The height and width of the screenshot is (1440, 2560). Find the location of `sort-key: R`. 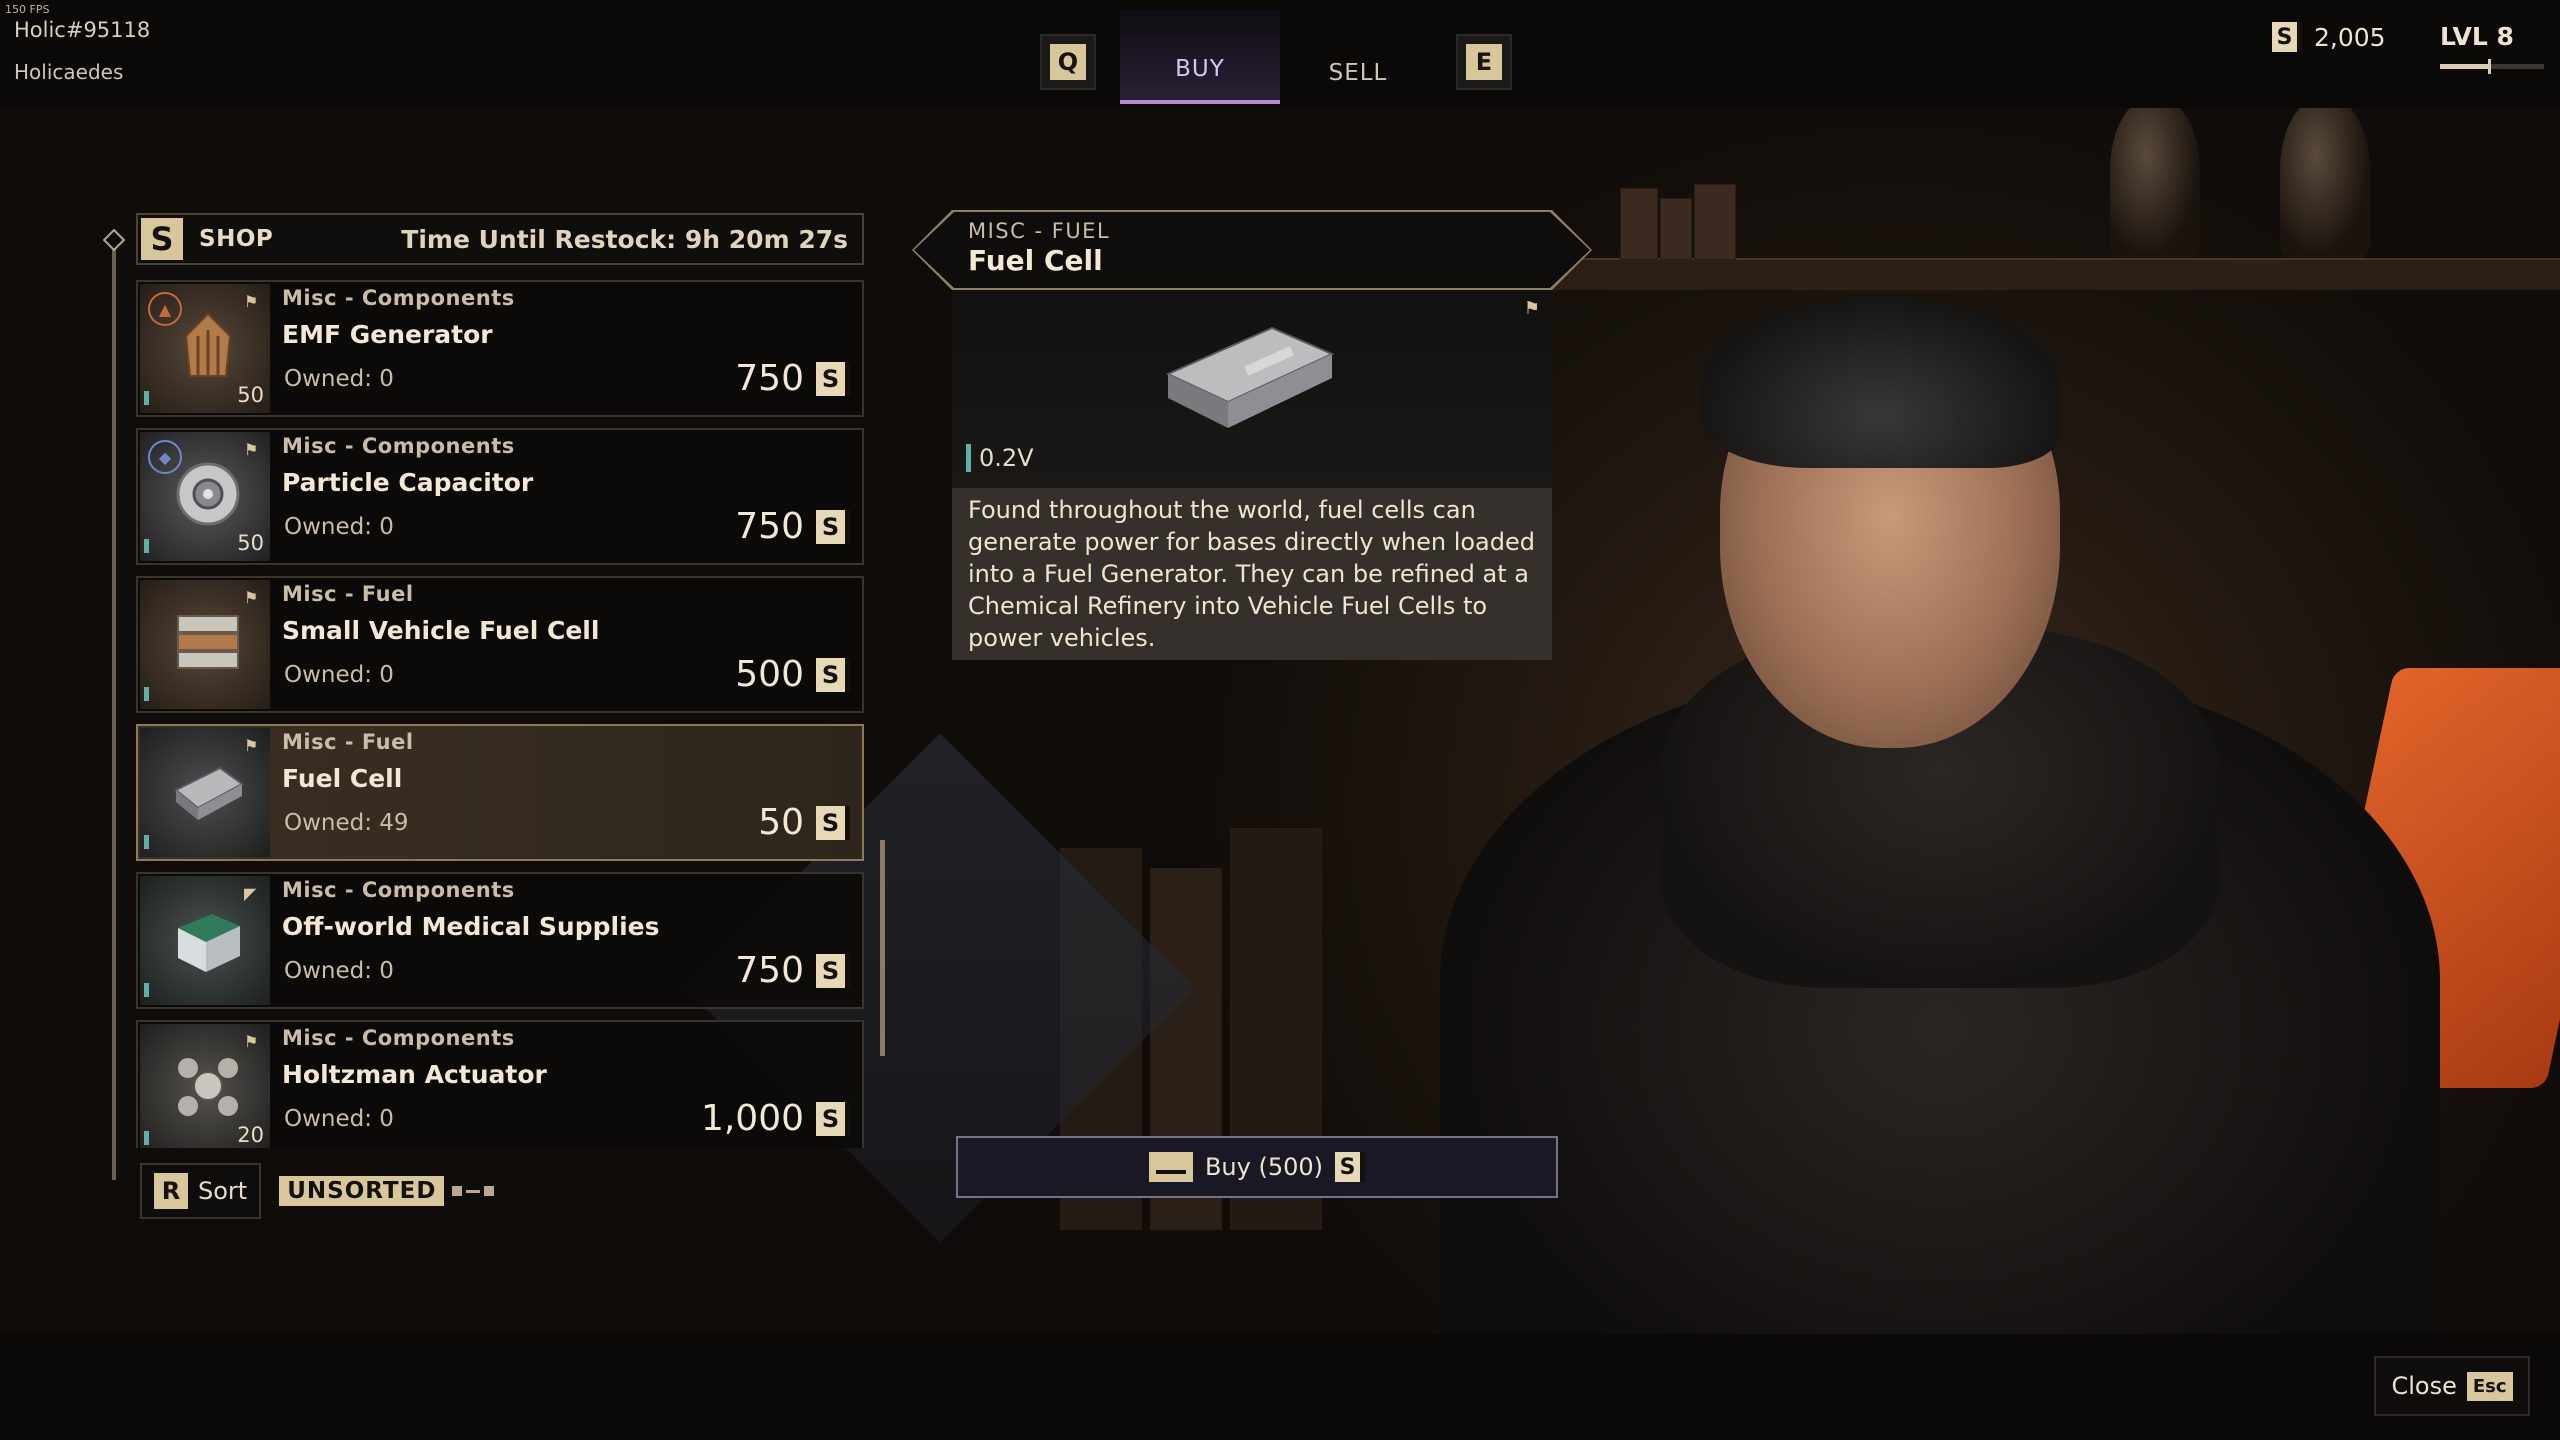

sort-key: R is located at coordinates (171, 1191).